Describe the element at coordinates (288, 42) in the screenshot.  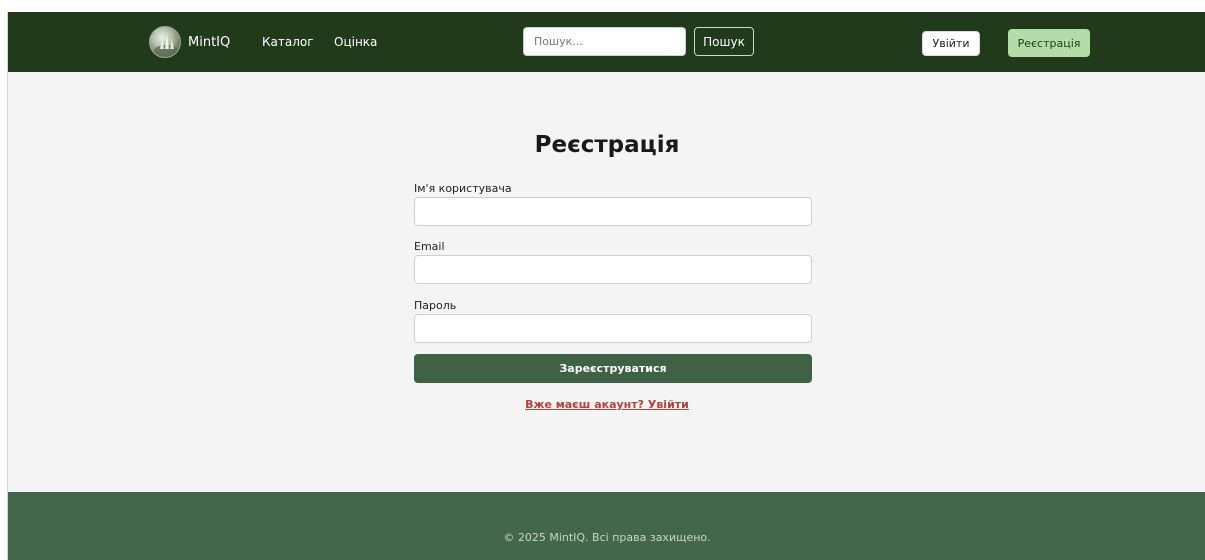
I see `nav-link-catalog: Каталог` at that location.